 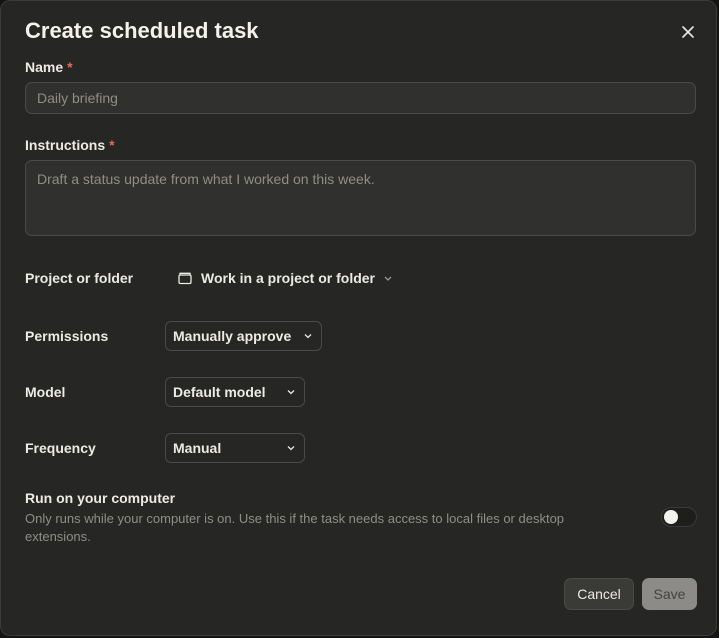 What do you see at coordinates (100, 498) in the screenshot?
I see `run-on-computer-title: Run on your computer` at bounding box center [100, 498].